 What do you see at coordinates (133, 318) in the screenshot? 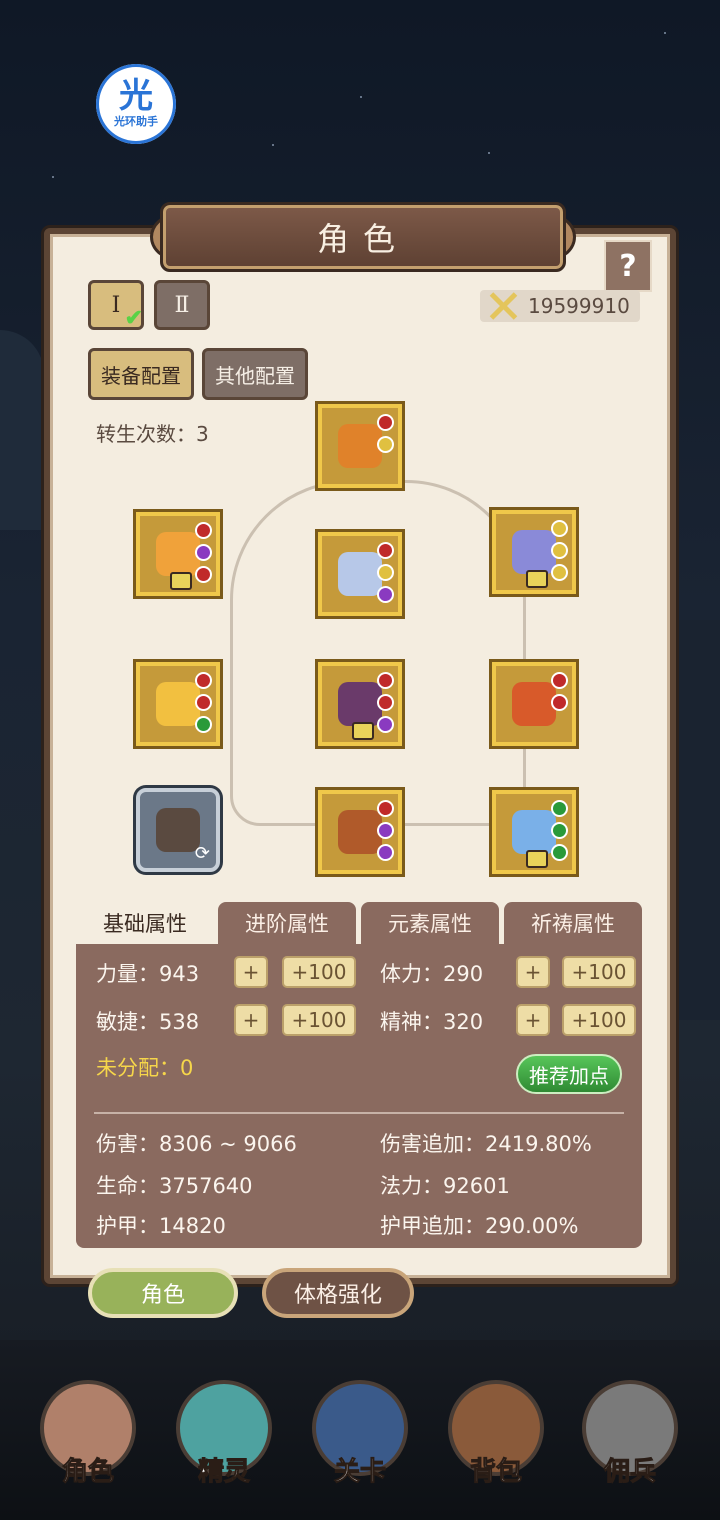
I see `check-icon: ✔` at bounding box center [133, 318].